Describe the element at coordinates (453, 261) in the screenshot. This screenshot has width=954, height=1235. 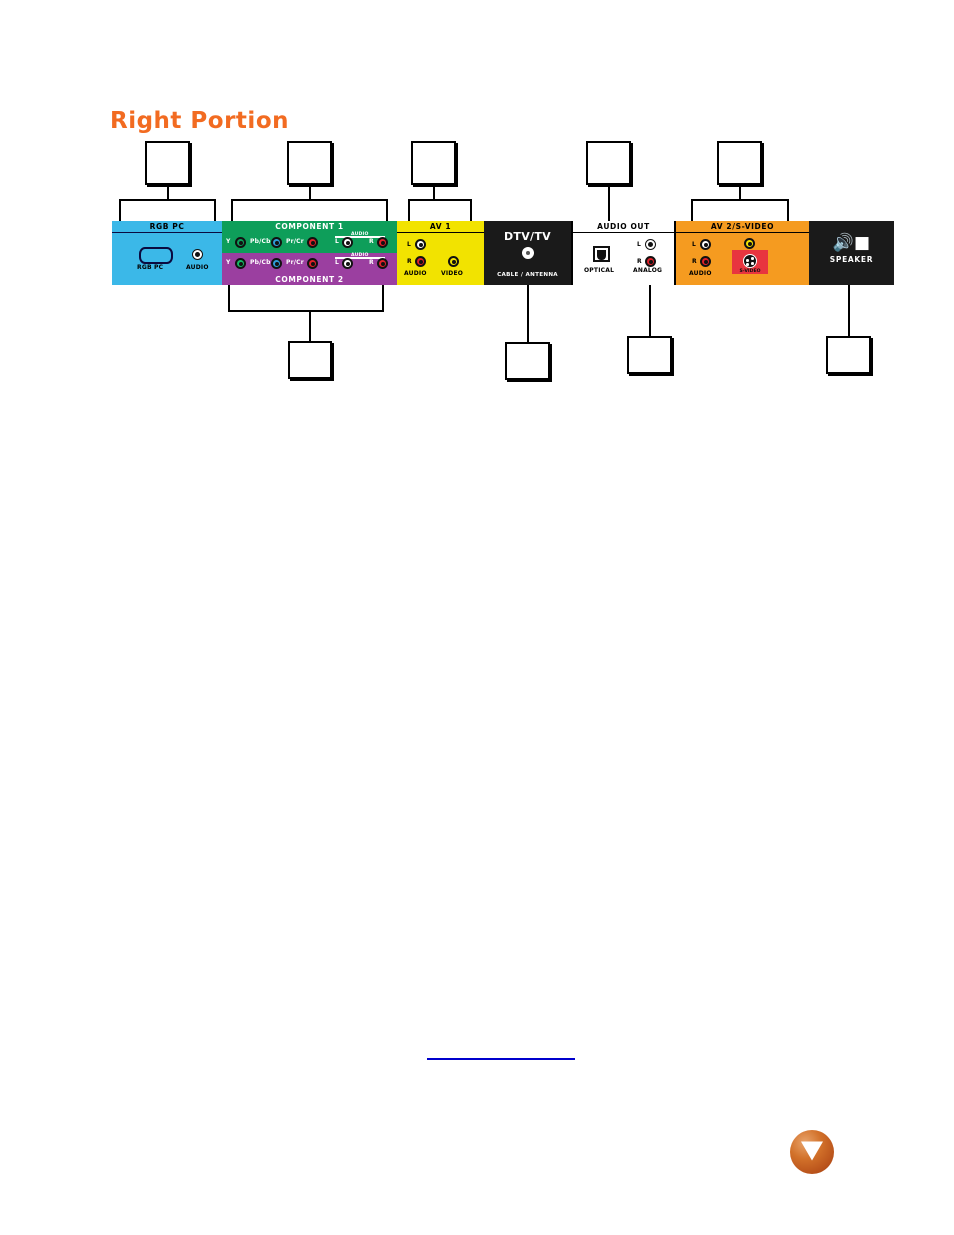
I see `av-1-video-jack-icon` at that location.